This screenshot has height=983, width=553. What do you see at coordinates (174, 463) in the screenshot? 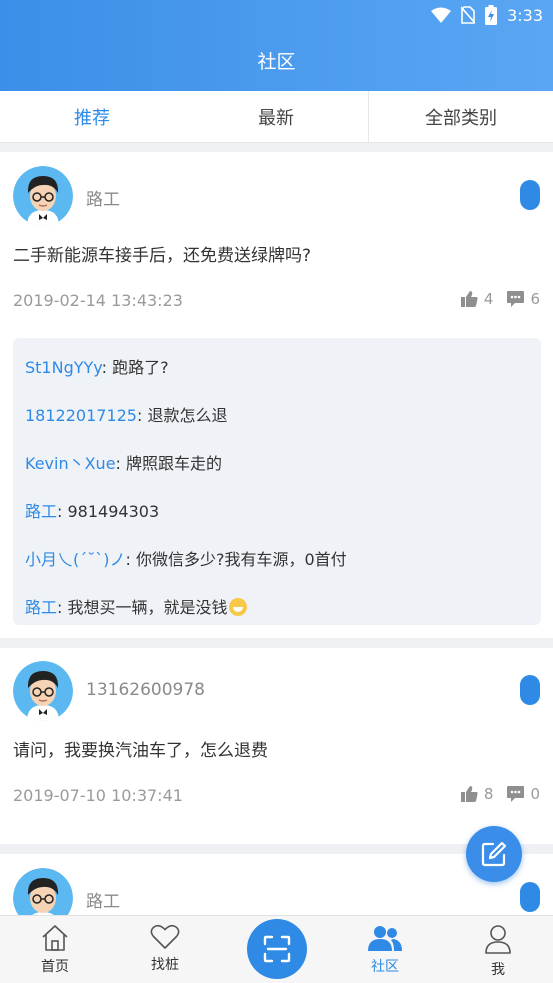
I see `comment-text: 牌照跟车走的` at bounding box center [174, 463].